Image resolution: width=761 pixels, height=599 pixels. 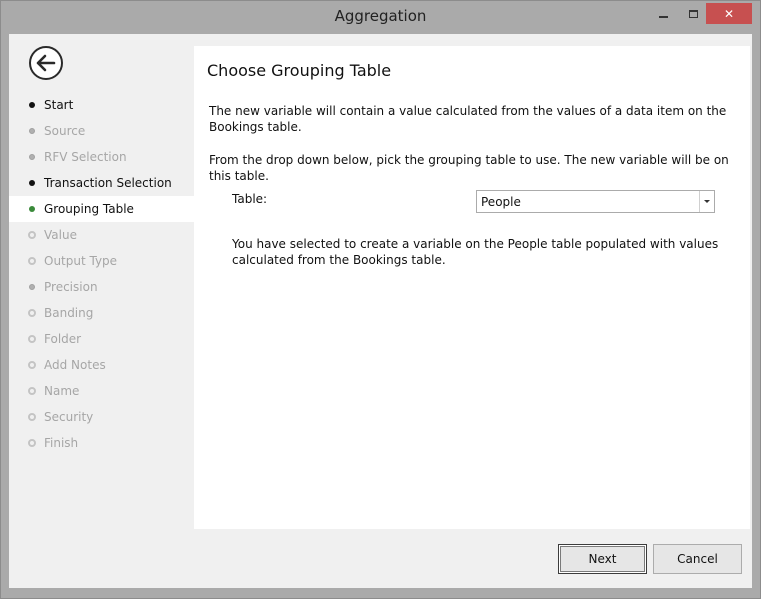 I want to click on wizard-step-banding: Banding, so click(x=101, y=313).